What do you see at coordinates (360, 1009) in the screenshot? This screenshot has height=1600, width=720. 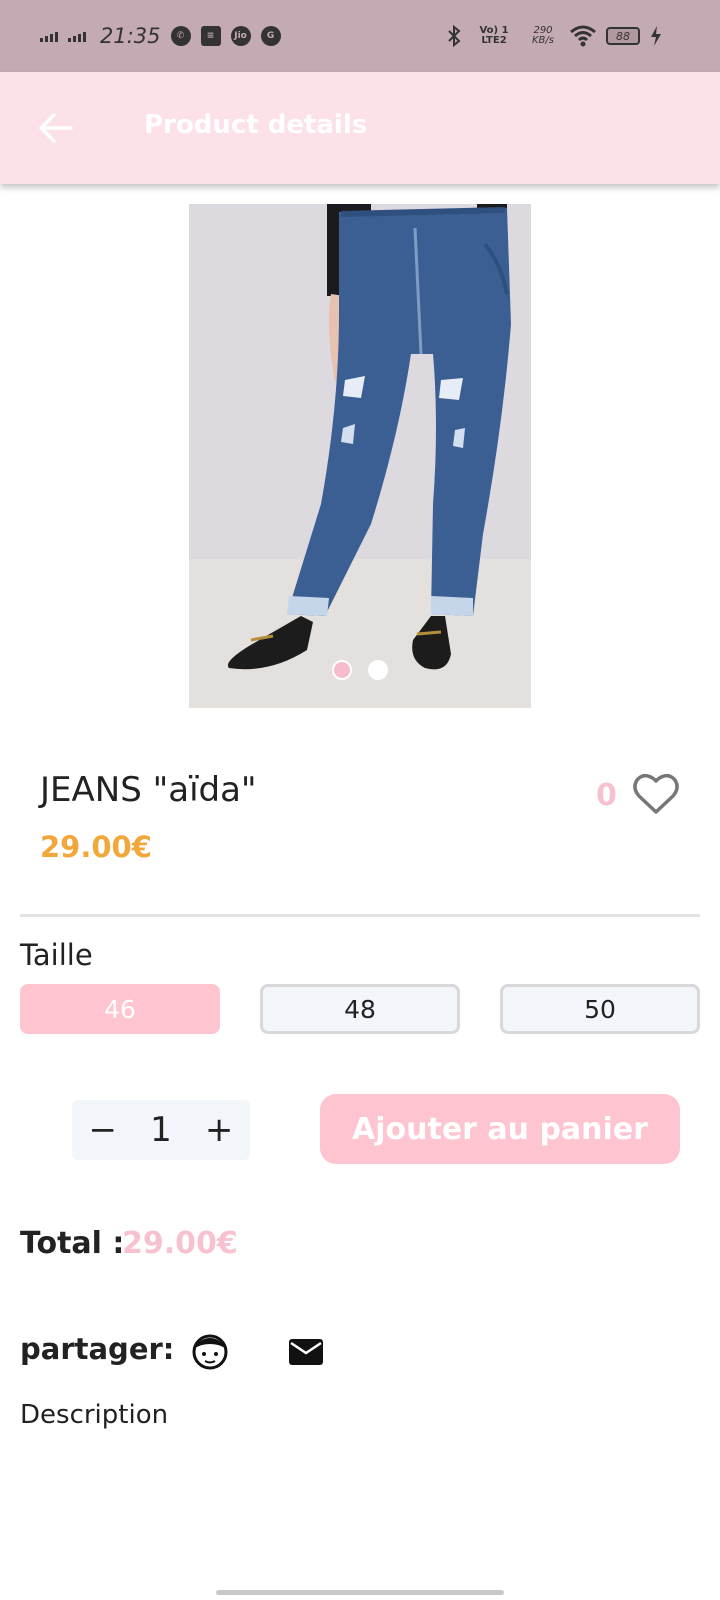 I see `size-option-48: 48` at bounding box center [360, 1009].